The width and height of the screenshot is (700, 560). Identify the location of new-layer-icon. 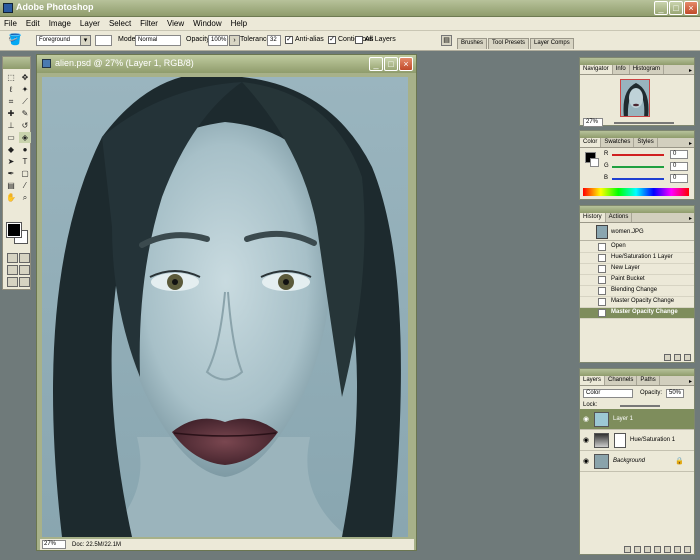
(677, 549).